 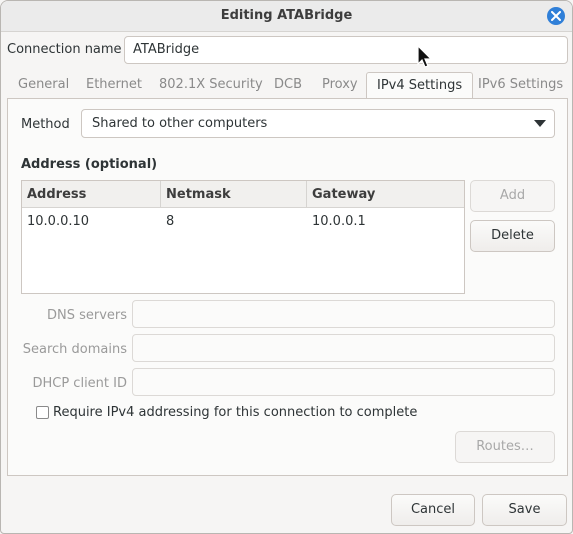 I want to click on column-header-address: Address, so click(x=91, y=194).